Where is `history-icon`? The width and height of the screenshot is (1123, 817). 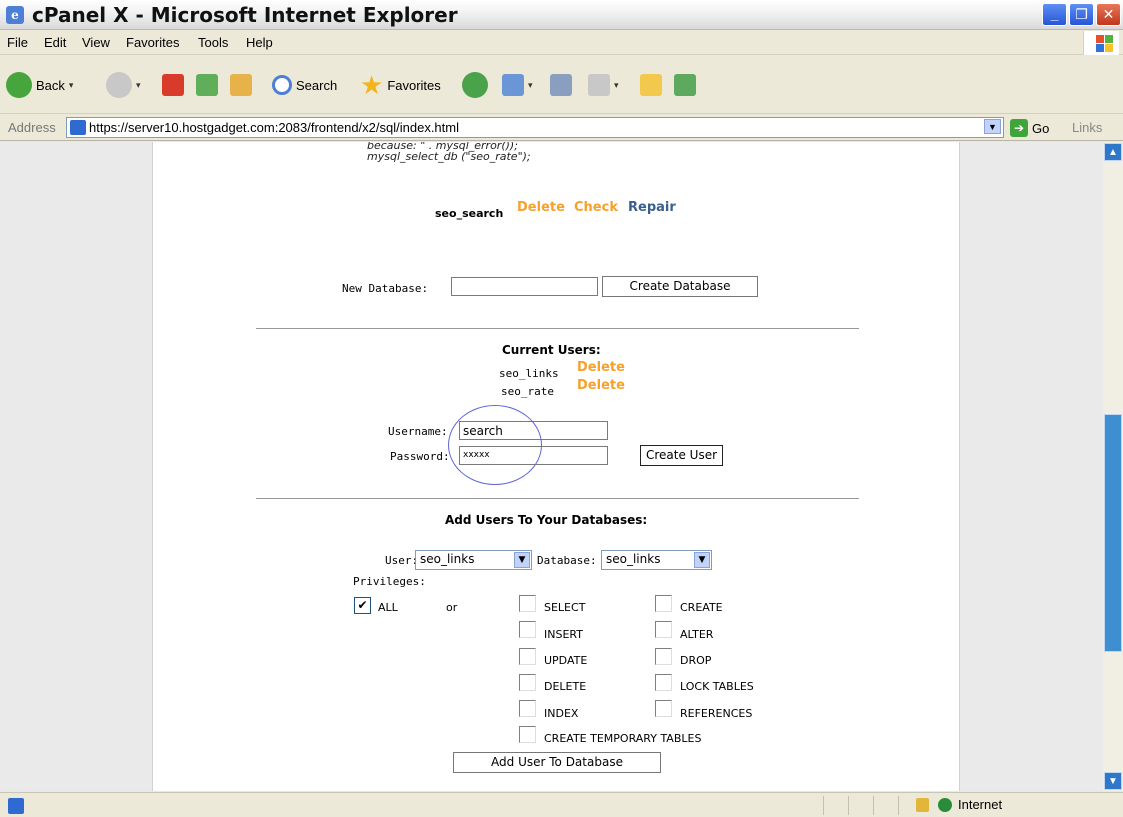 history-icon is located at coordinates (475, 85).